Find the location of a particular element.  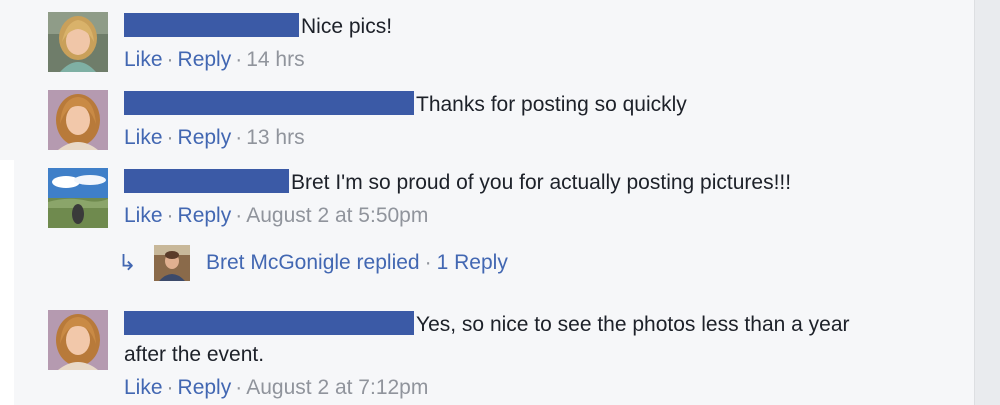

comment-text: Thanks for posting so quickly is located at coordinates (551, 104).